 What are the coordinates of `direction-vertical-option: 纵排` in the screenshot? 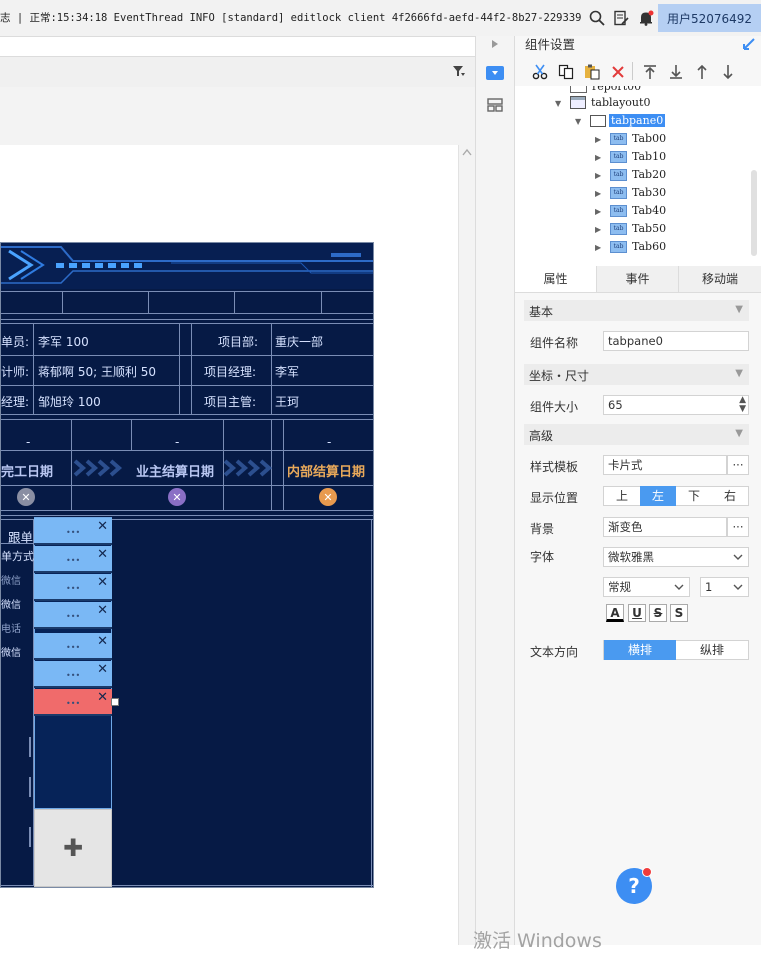 It's located at (712, 650).